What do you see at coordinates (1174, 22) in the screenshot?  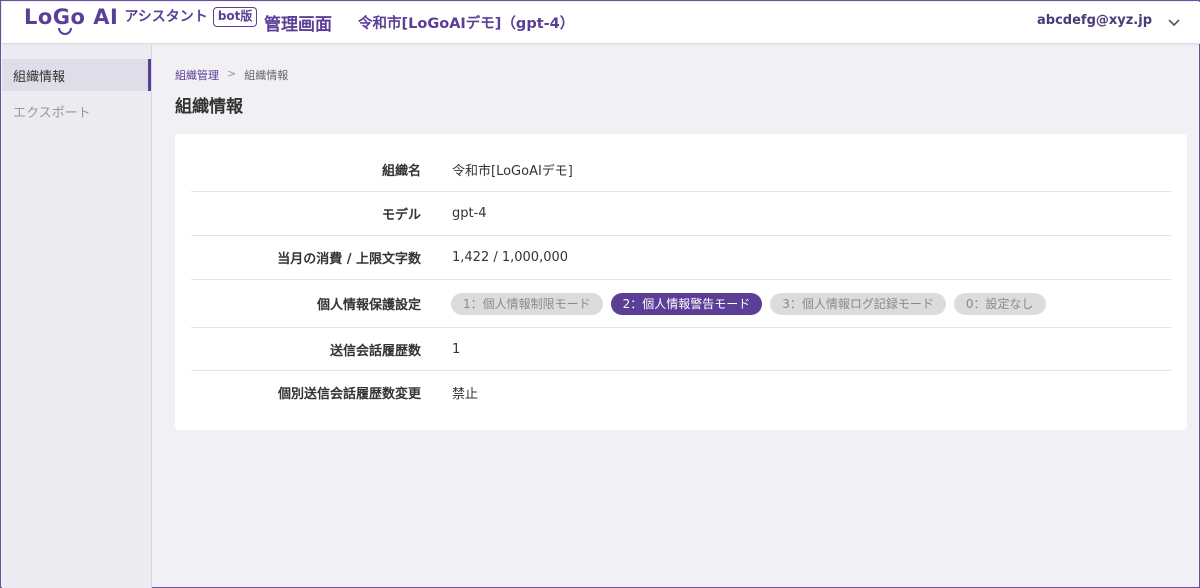 I see `chevron-down-icon` at bounding box center [1174, 22].